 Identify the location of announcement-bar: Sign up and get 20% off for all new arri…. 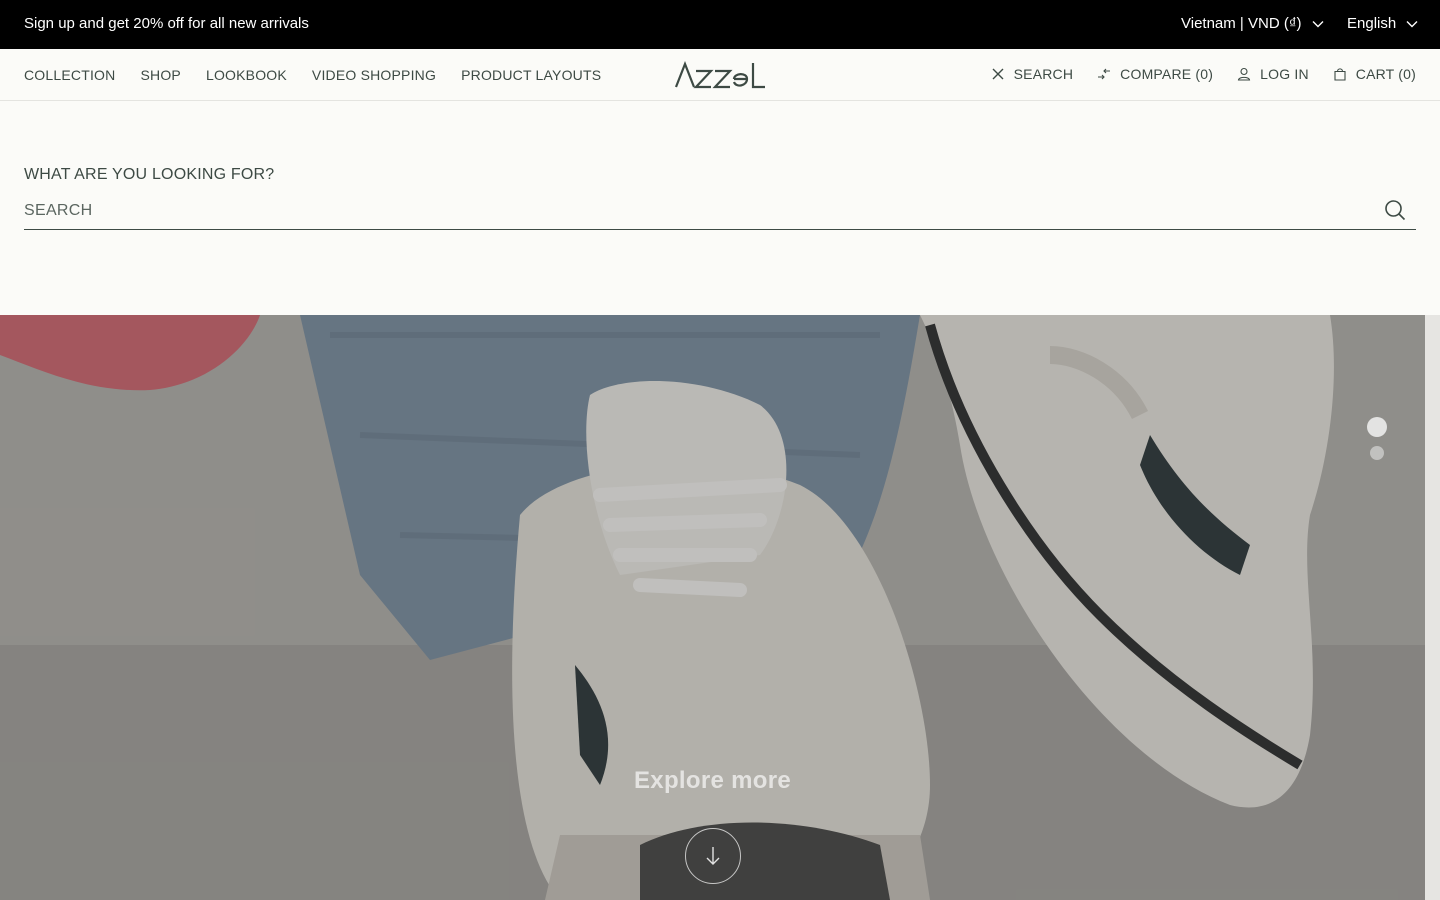
(720, 24).